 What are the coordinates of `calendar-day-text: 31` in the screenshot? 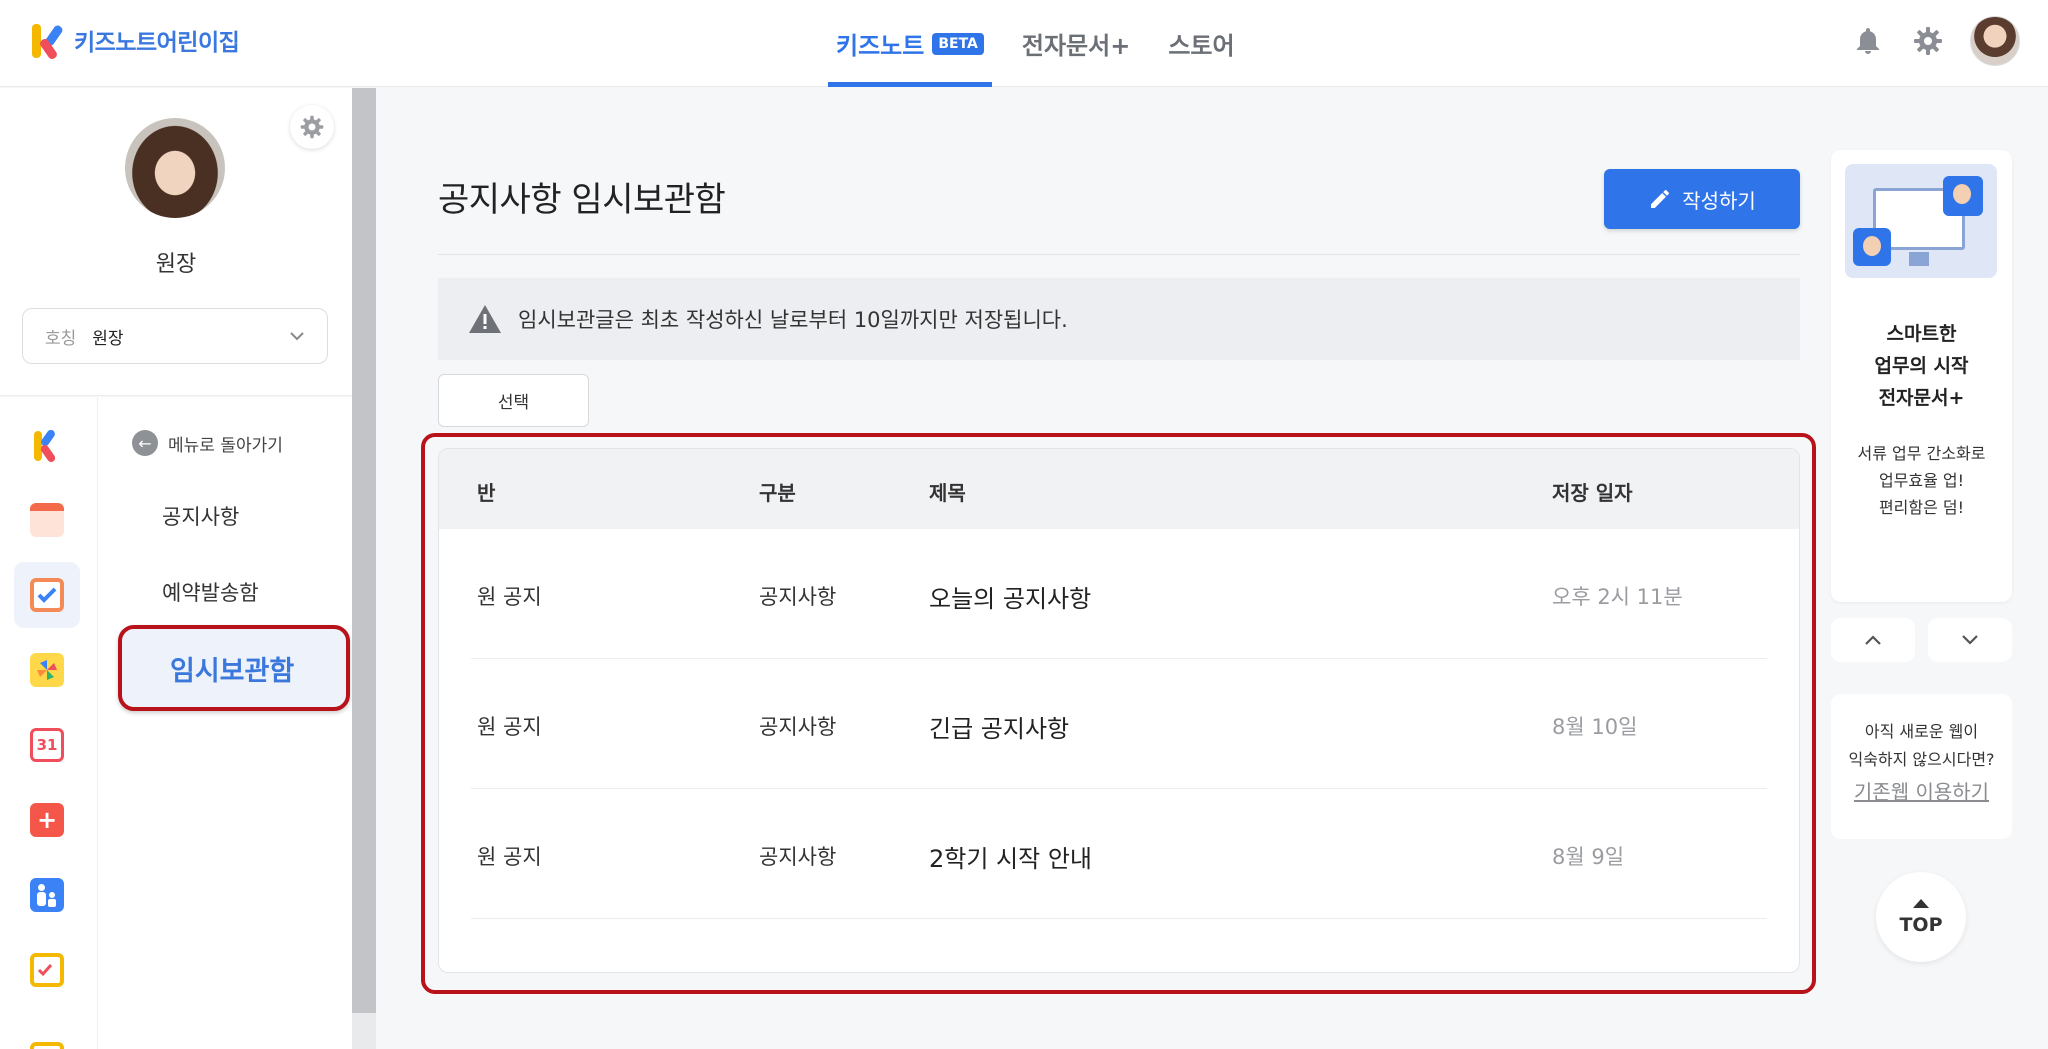 It's located at (47, 745).